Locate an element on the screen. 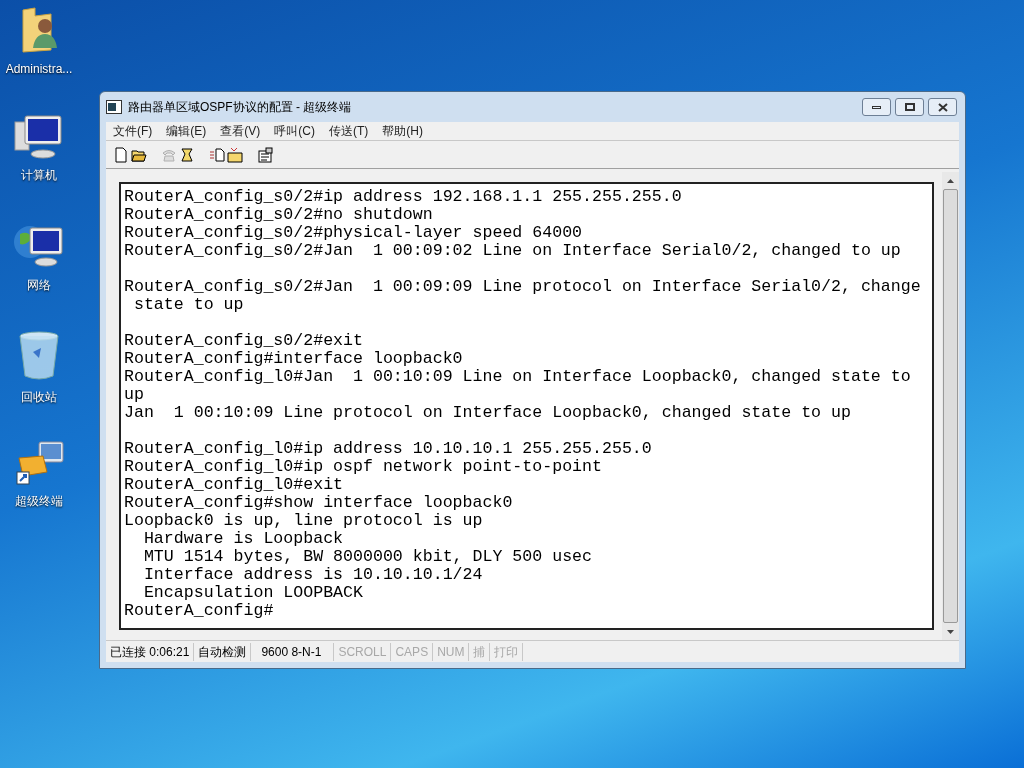 The width and height of the screenshot is (1024, 768). status-text: 捕 is located at coordinates (480, 651).